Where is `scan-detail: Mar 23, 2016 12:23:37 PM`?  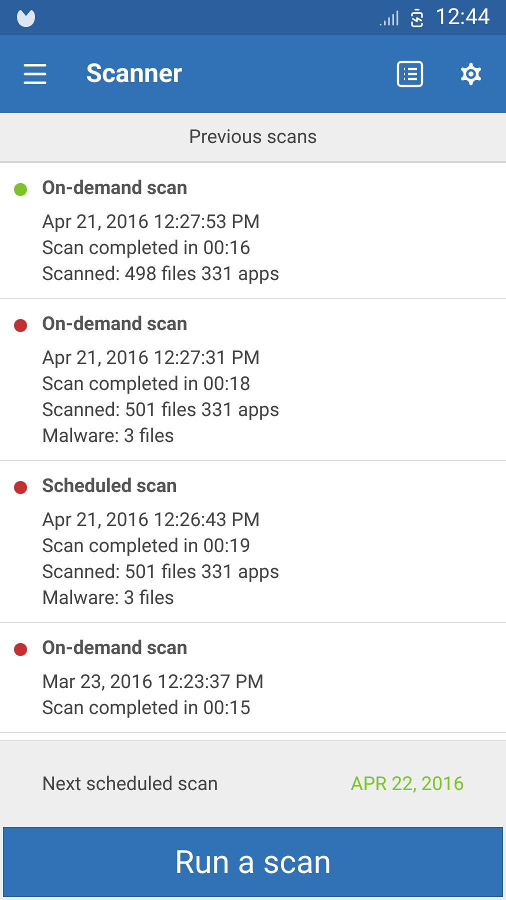
scan-detail: Mar 23, 2016 12:23:37 PM is located at coordinates (153, 682).